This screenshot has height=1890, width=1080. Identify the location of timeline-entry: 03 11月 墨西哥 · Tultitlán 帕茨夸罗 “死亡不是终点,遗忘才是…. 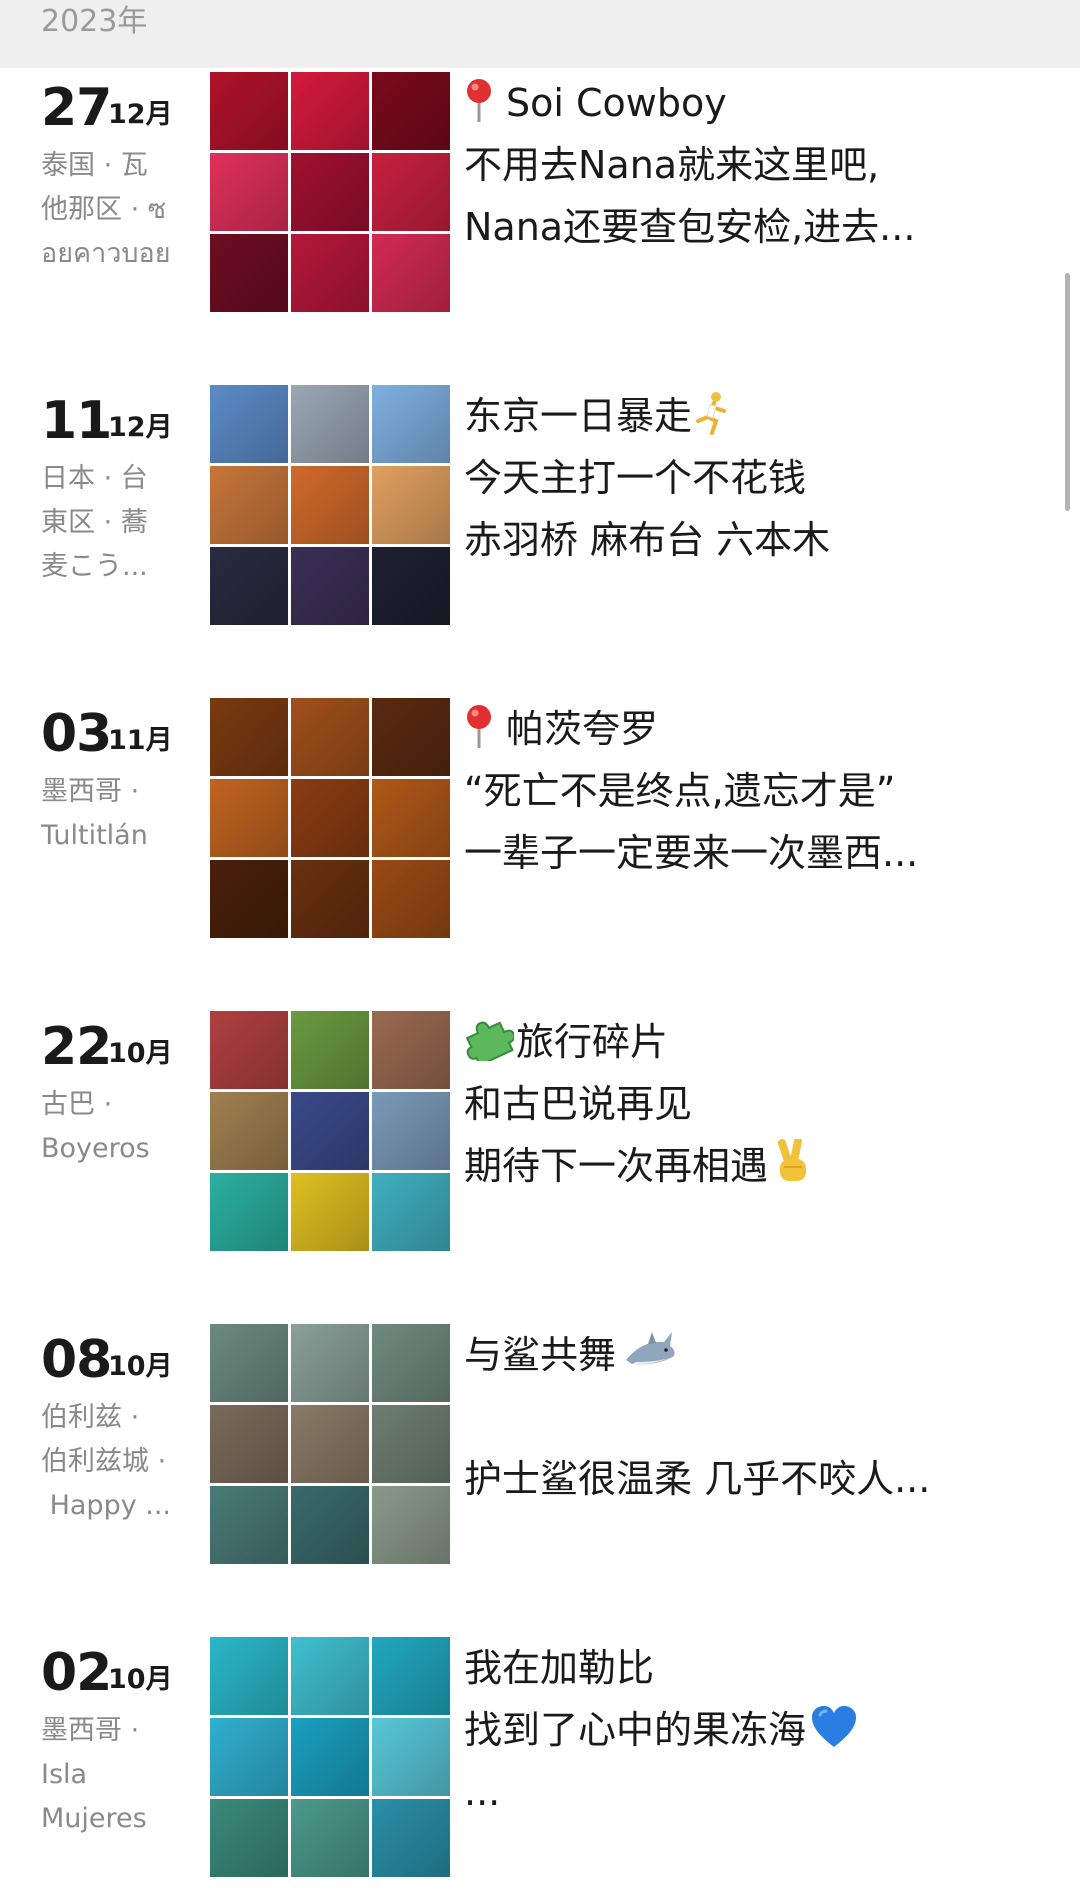
(540, 818).